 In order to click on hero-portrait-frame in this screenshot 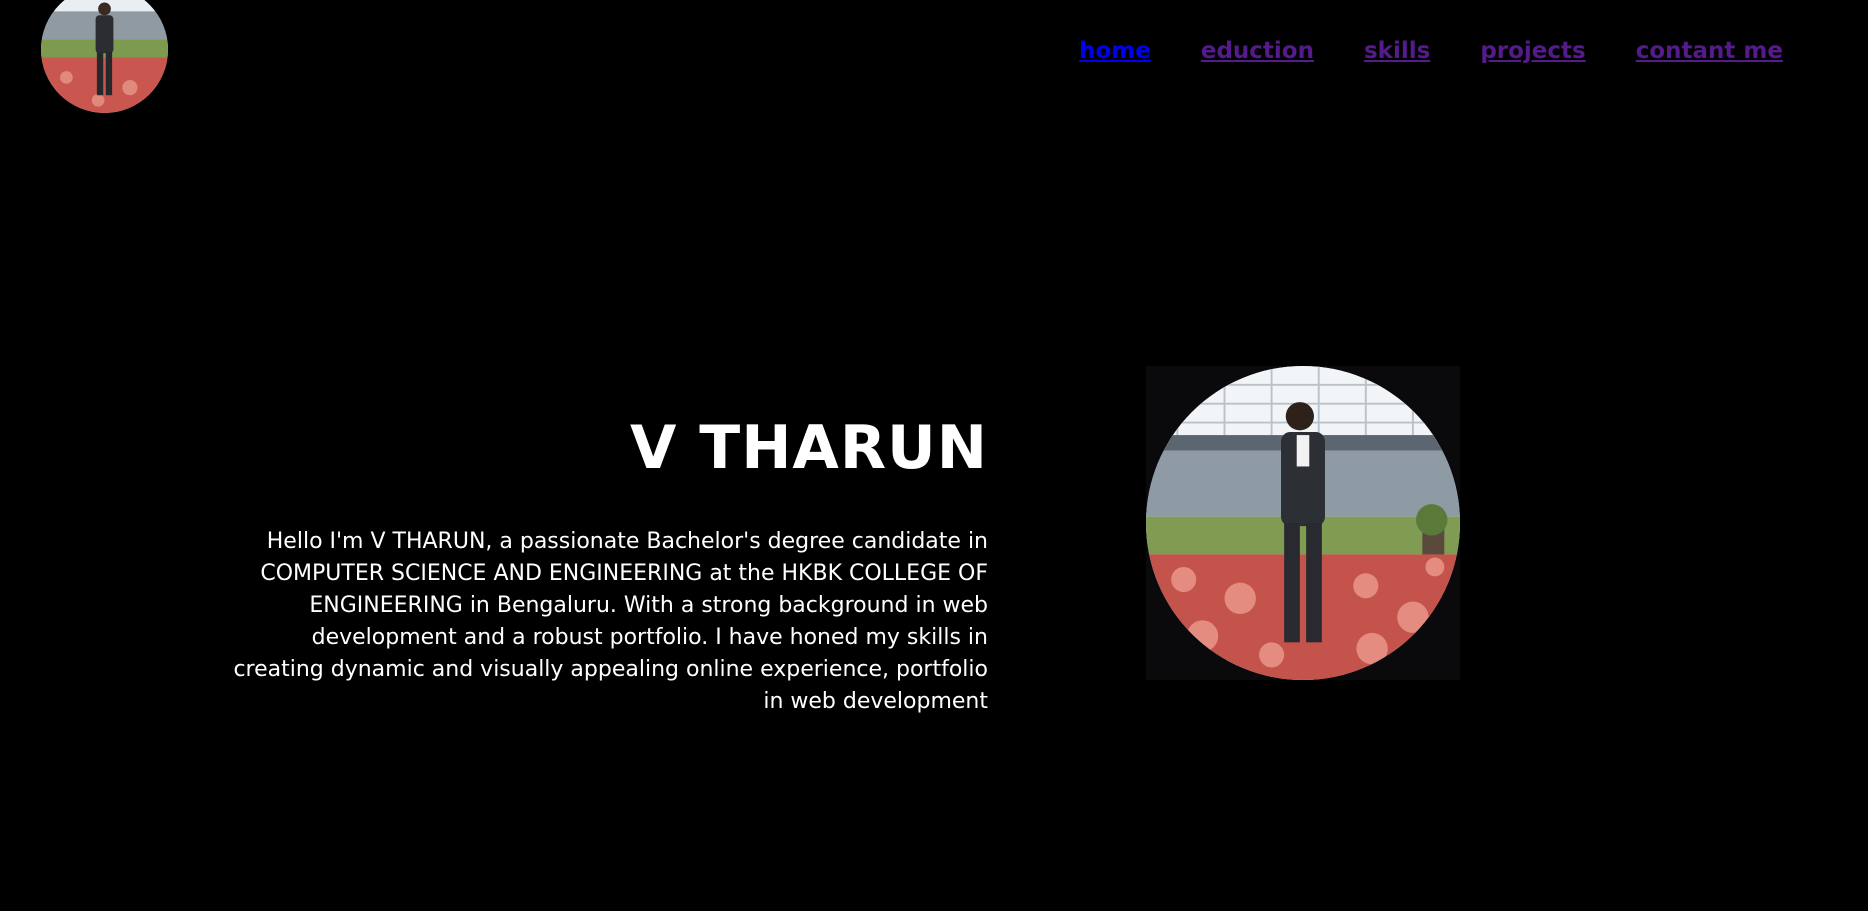, I will do `click(1303, 523)`.